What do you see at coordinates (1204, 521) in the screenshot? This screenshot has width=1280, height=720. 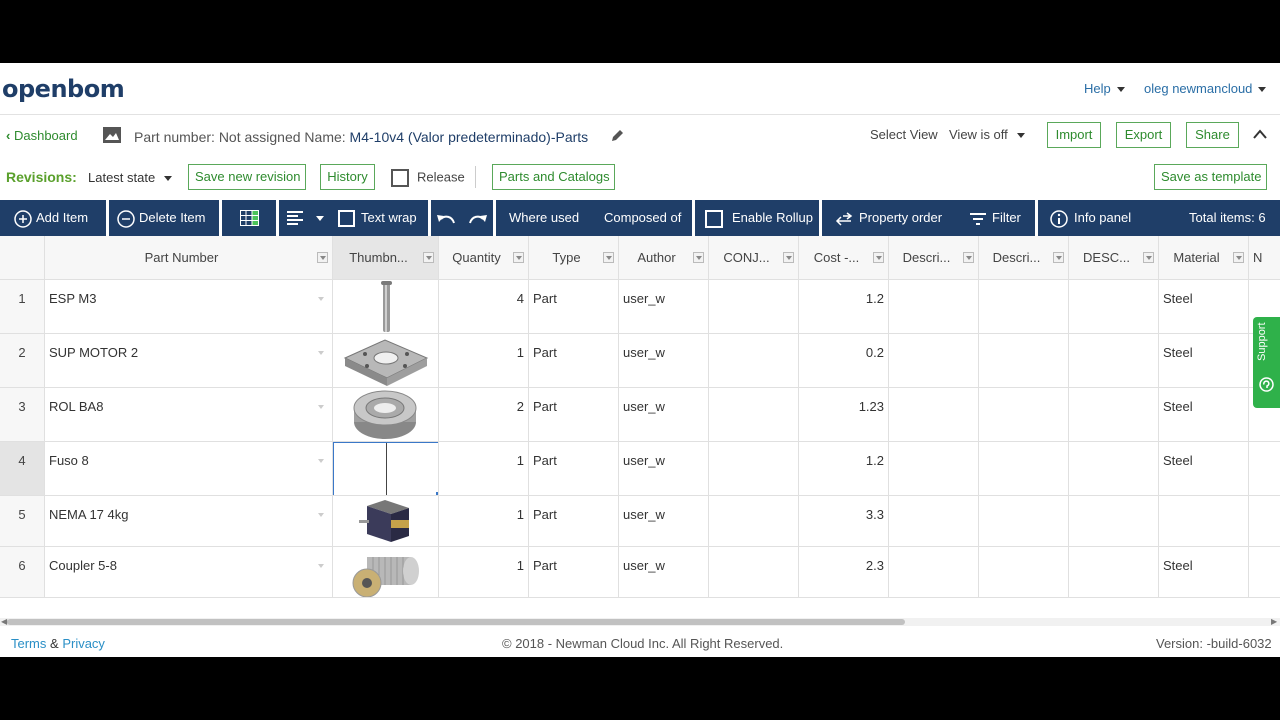 I see `material-cell` at bounding box center [1204, 521].